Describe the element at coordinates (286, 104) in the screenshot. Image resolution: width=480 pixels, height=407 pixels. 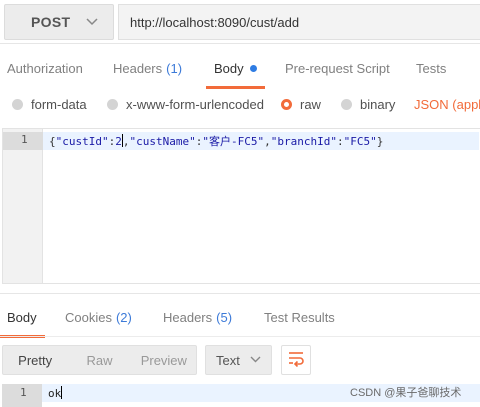
I see `radio-circle-selected` at that location.